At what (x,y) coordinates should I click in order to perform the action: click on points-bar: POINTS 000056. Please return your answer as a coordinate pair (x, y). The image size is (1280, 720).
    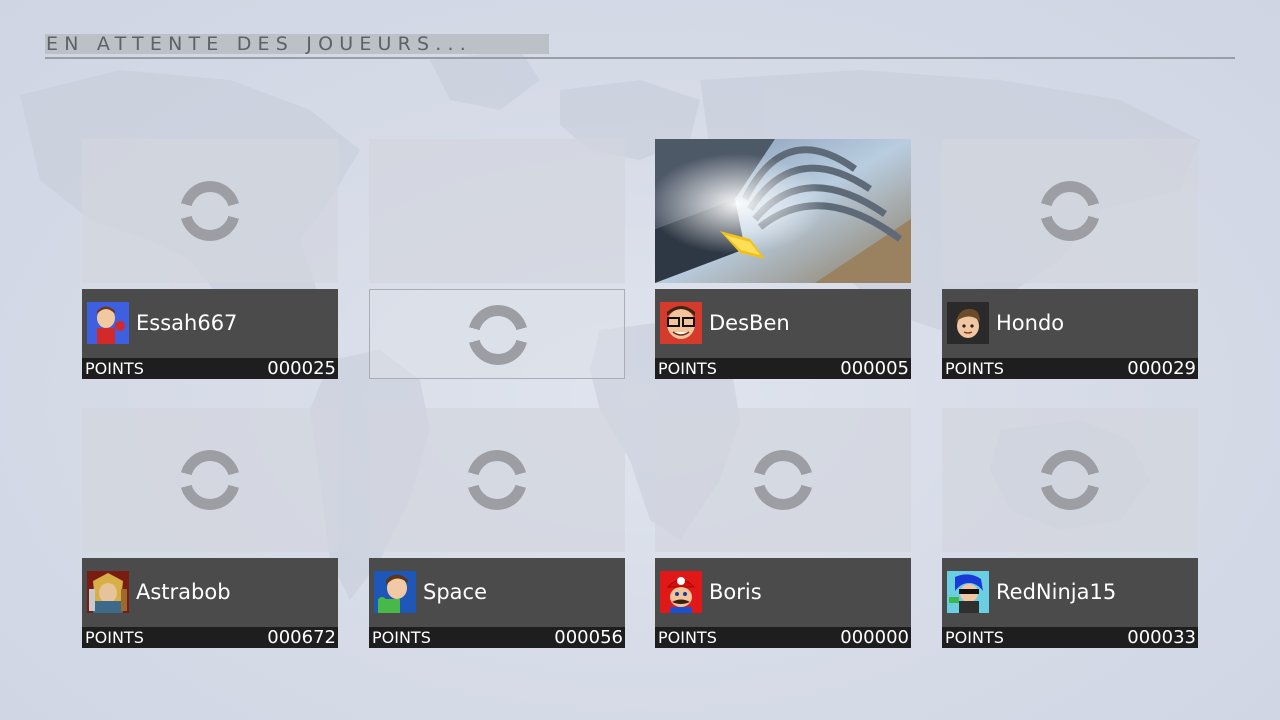
    Looking at the image, I should click on (497, 637).